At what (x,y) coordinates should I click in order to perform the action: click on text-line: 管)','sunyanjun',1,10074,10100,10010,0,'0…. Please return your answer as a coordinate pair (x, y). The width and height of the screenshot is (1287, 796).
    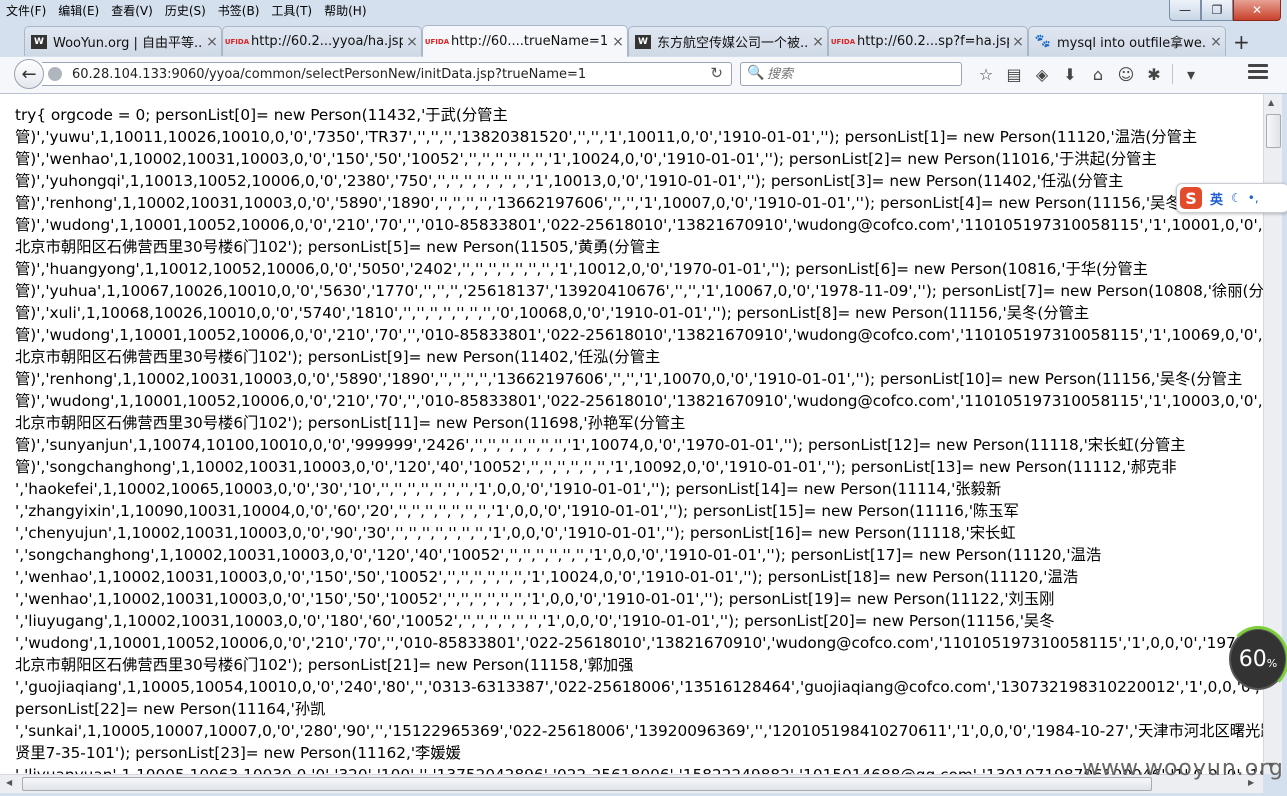
    Looking at the image, I should click on (600, 445).